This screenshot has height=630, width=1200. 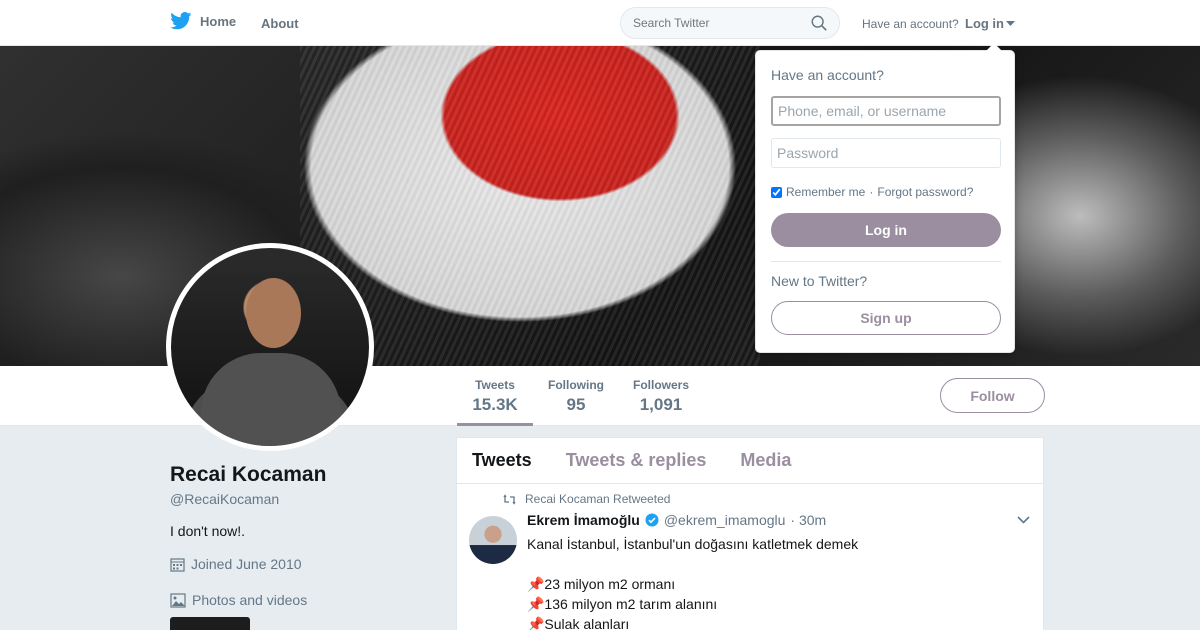 I want to click on photos-videos-link: Photos and videos, so click(x=238, y=600).